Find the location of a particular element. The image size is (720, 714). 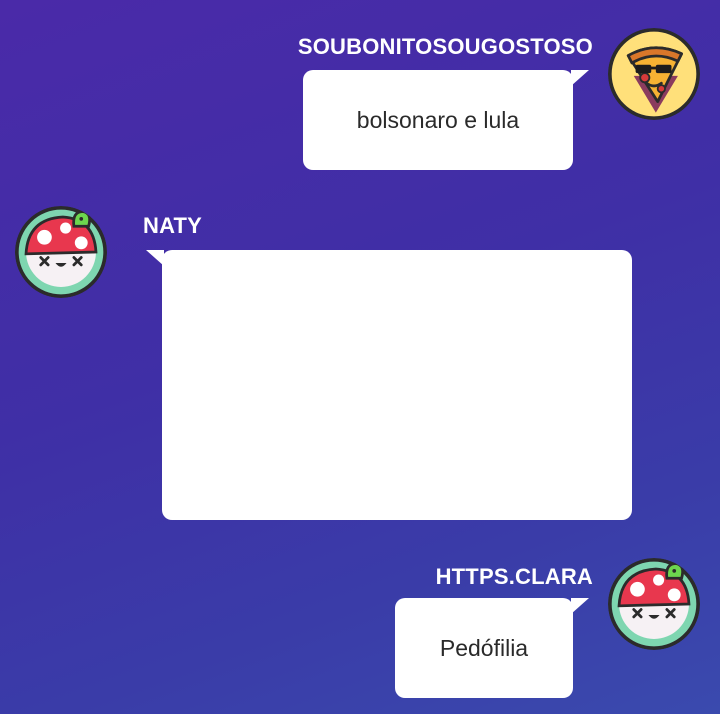

message-username: NATY is located at coordinates (173, 225).